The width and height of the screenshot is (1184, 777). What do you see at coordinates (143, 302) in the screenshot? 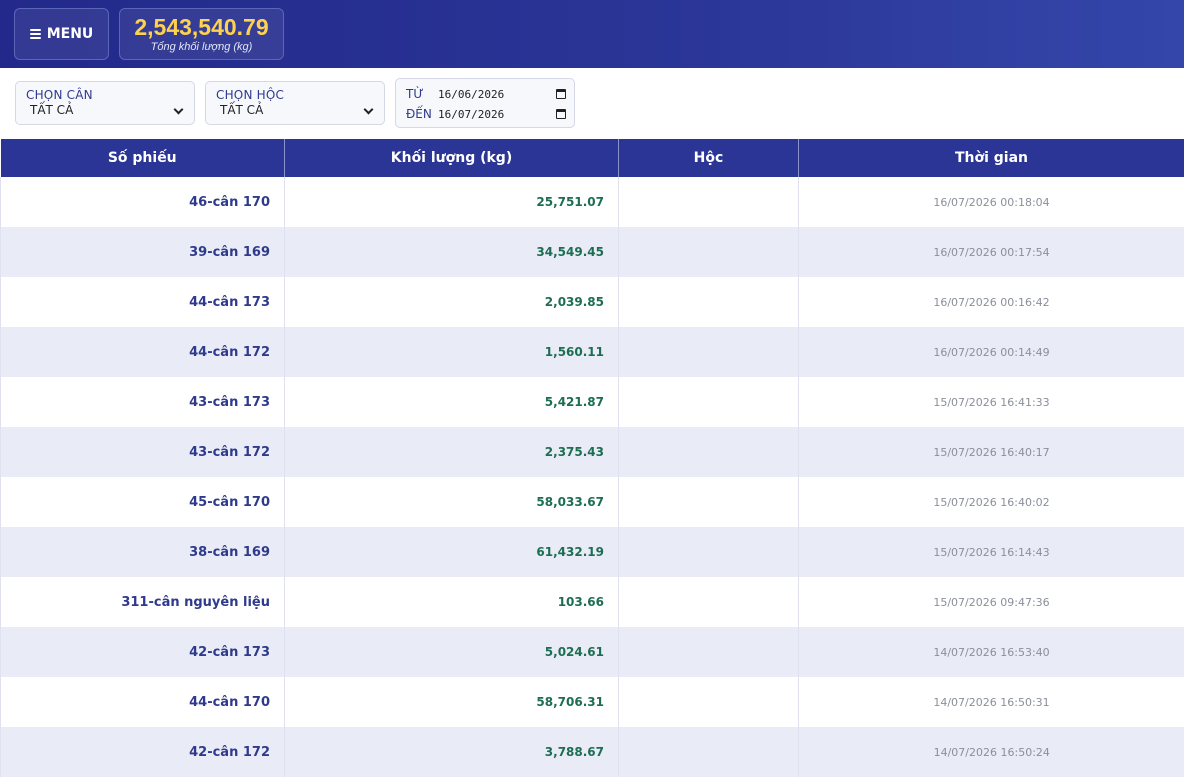
I see `ticket-cell: 44-cân 173` at bounding box center [143, 302].